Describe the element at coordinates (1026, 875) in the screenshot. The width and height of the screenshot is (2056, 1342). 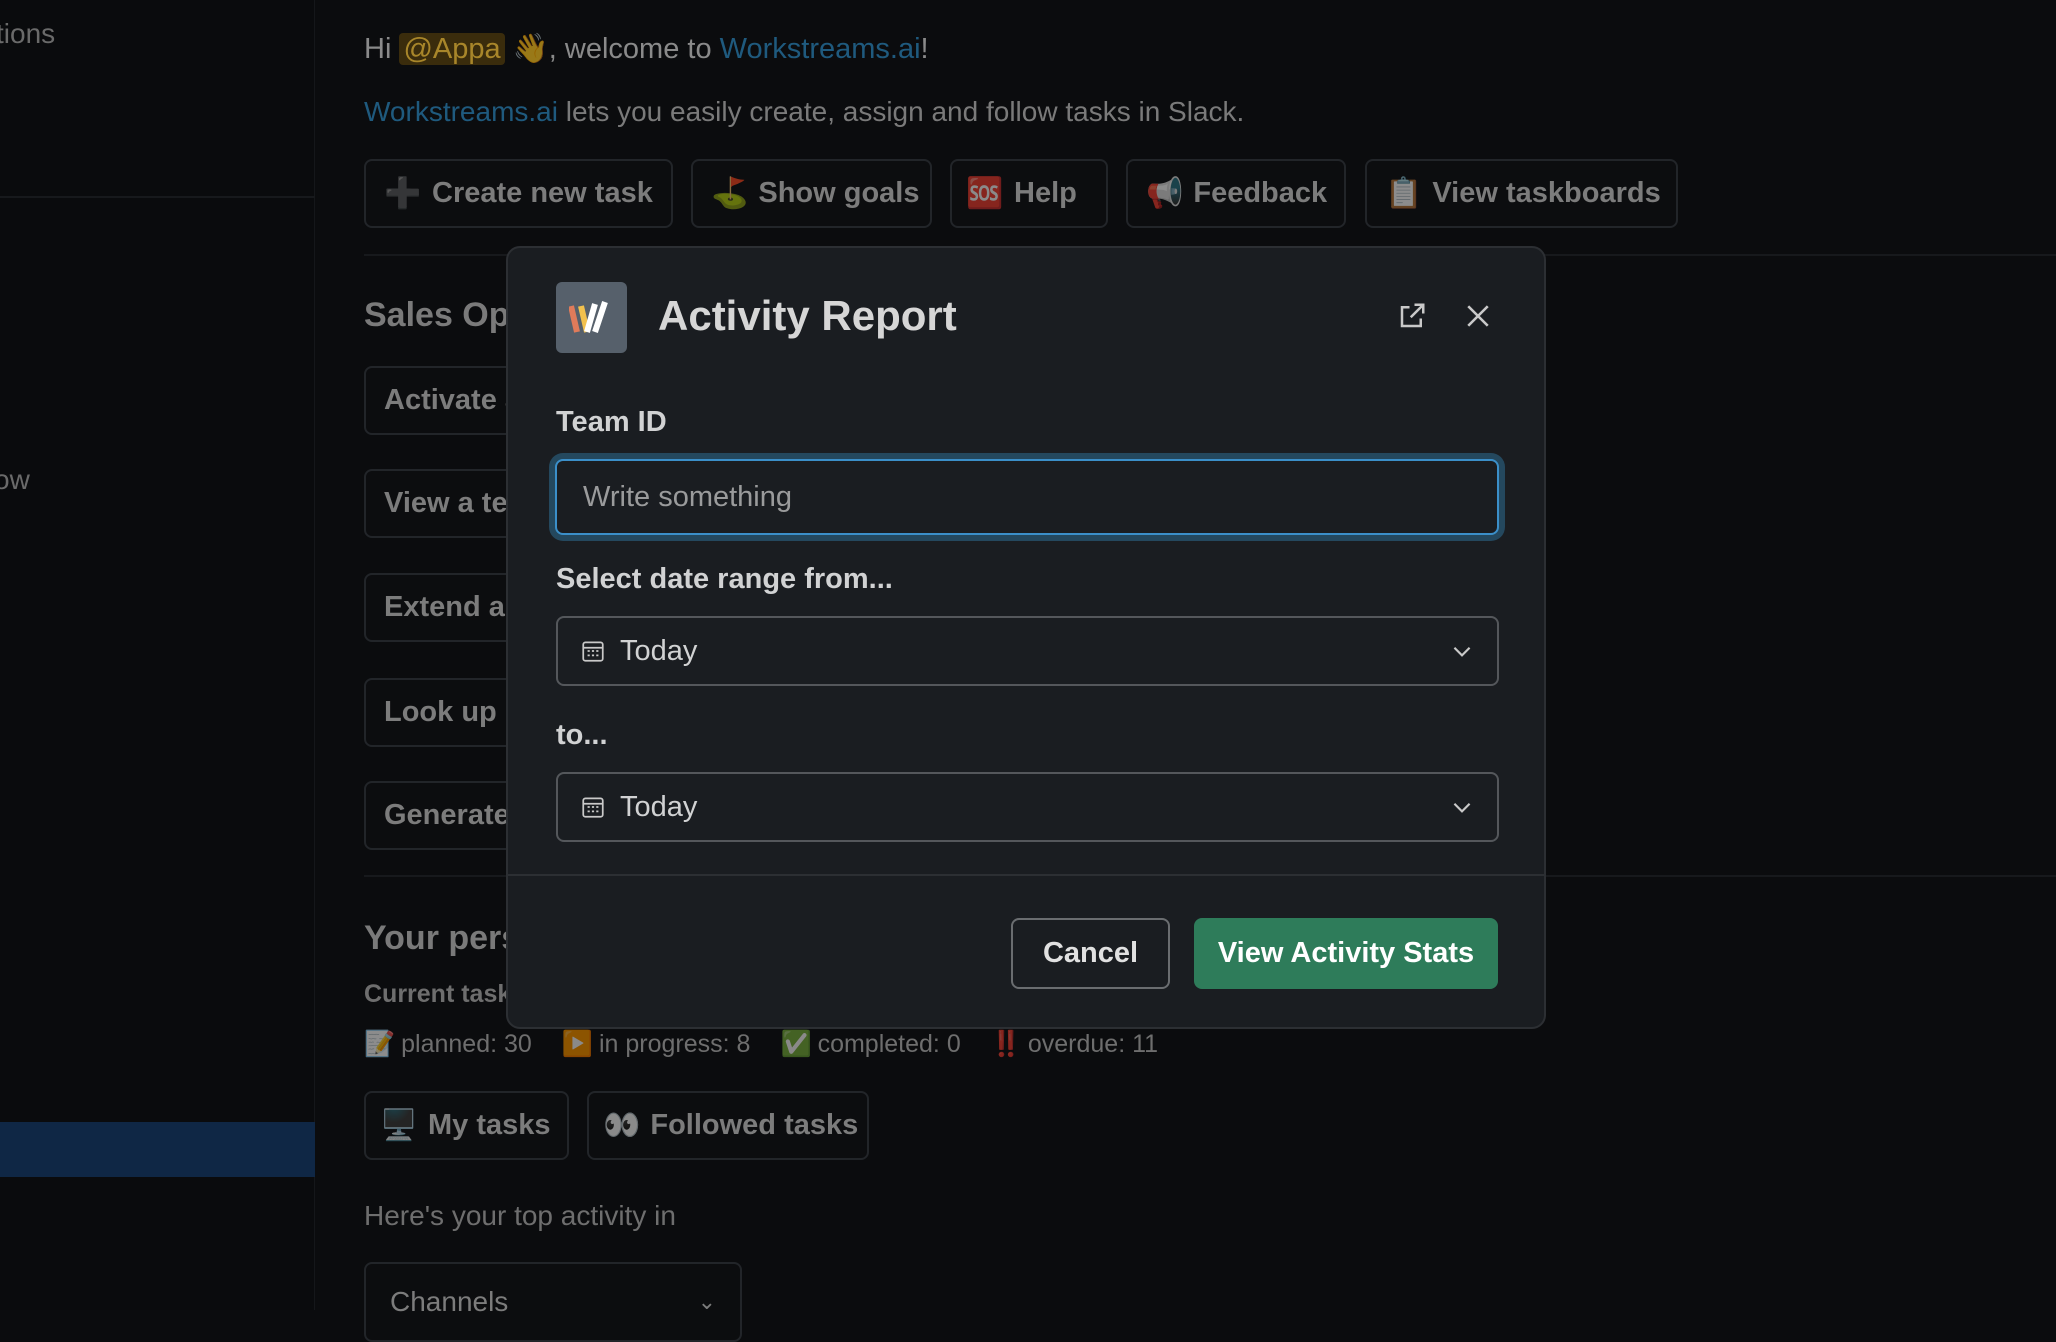
I see `footer-divider` at that location.